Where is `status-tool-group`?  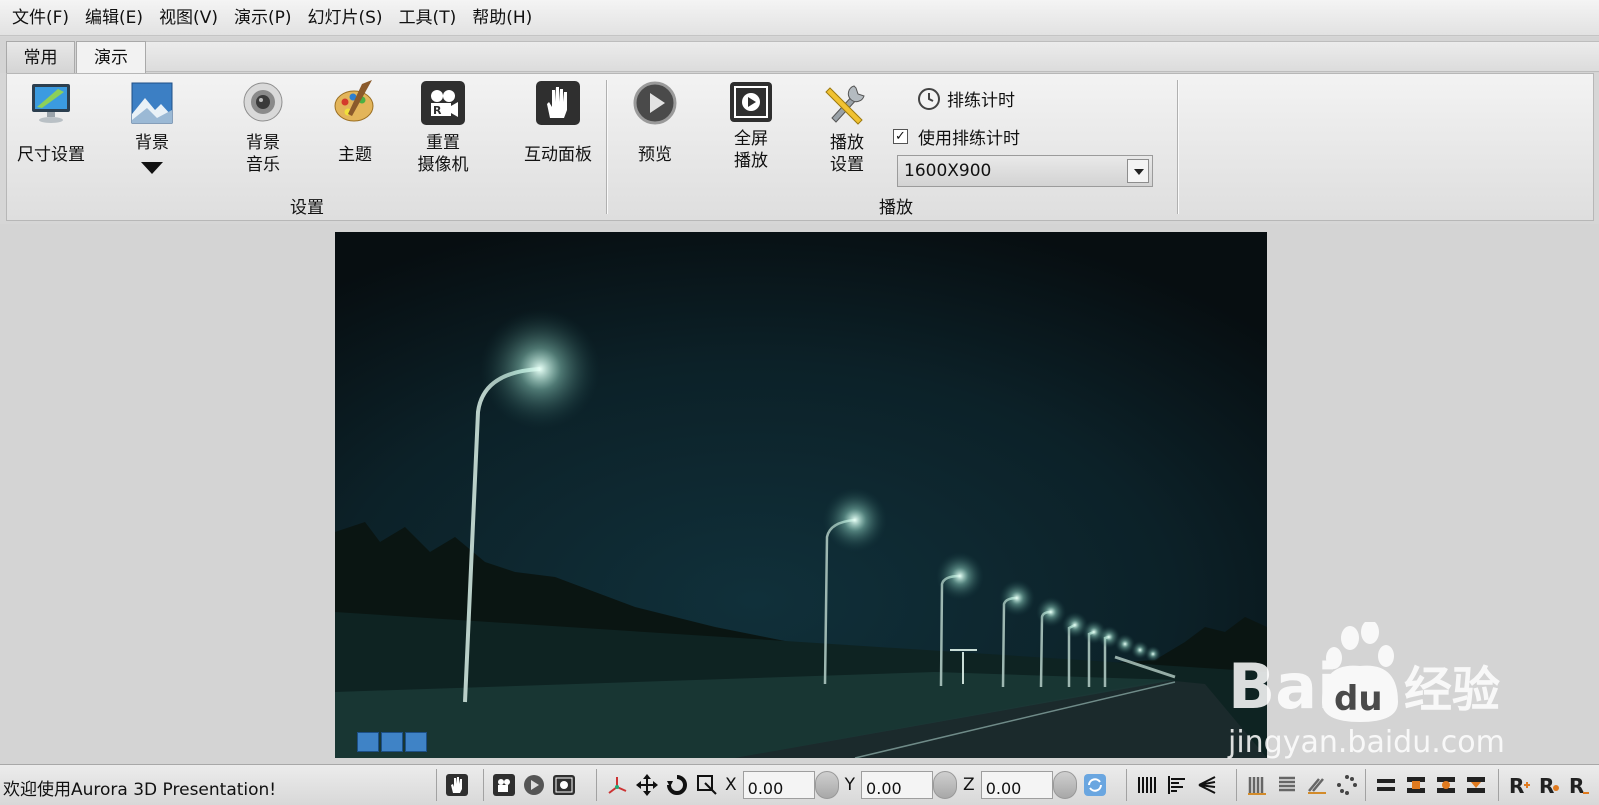
status-tool-group is located at coordinates (452, 785).